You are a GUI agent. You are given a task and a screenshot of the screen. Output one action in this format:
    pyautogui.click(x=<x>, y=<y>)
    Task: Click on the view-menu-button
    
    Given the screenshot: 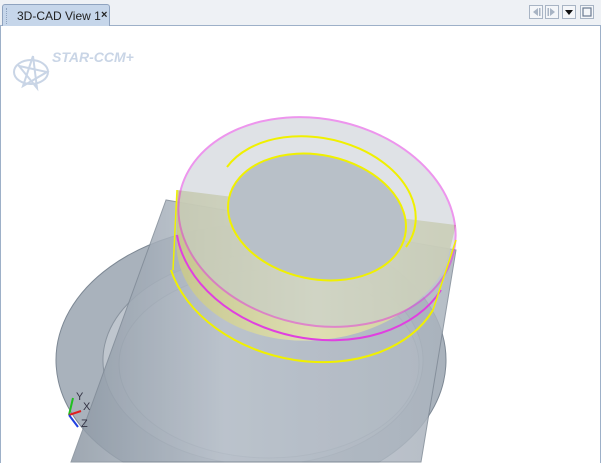 What is the action you would take?
    pyautogui.click(x=569, y=12)
    